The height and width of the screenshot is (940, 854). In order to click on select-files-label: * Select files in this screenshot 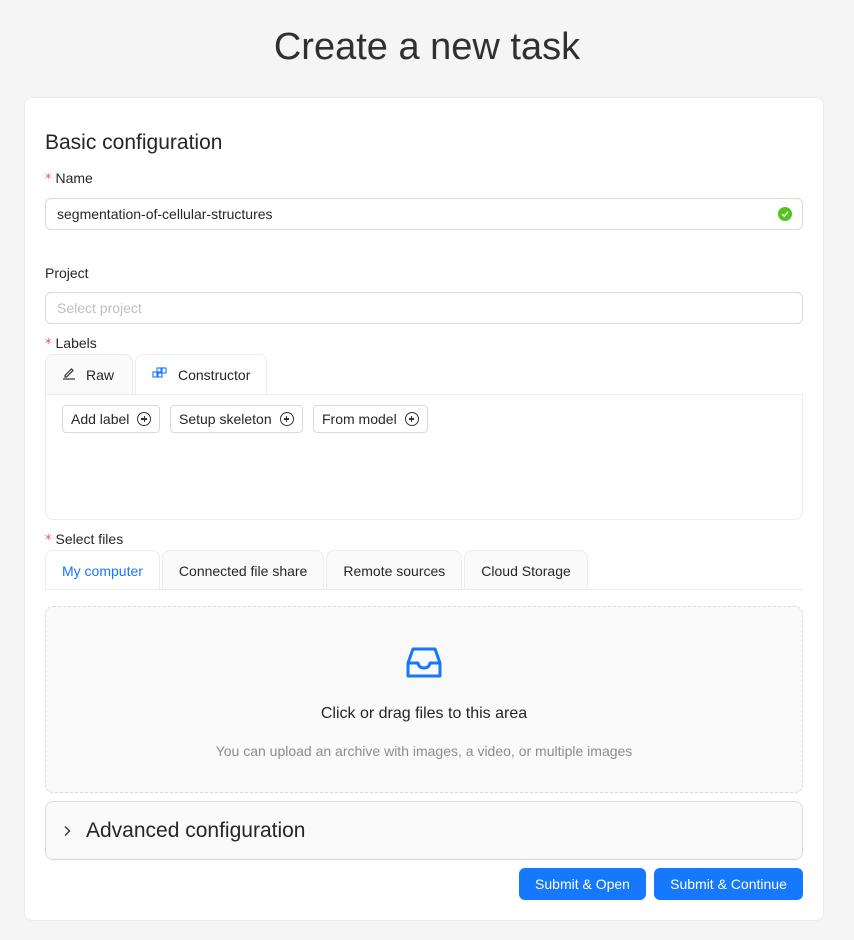, I will do `click(84, 539)`.